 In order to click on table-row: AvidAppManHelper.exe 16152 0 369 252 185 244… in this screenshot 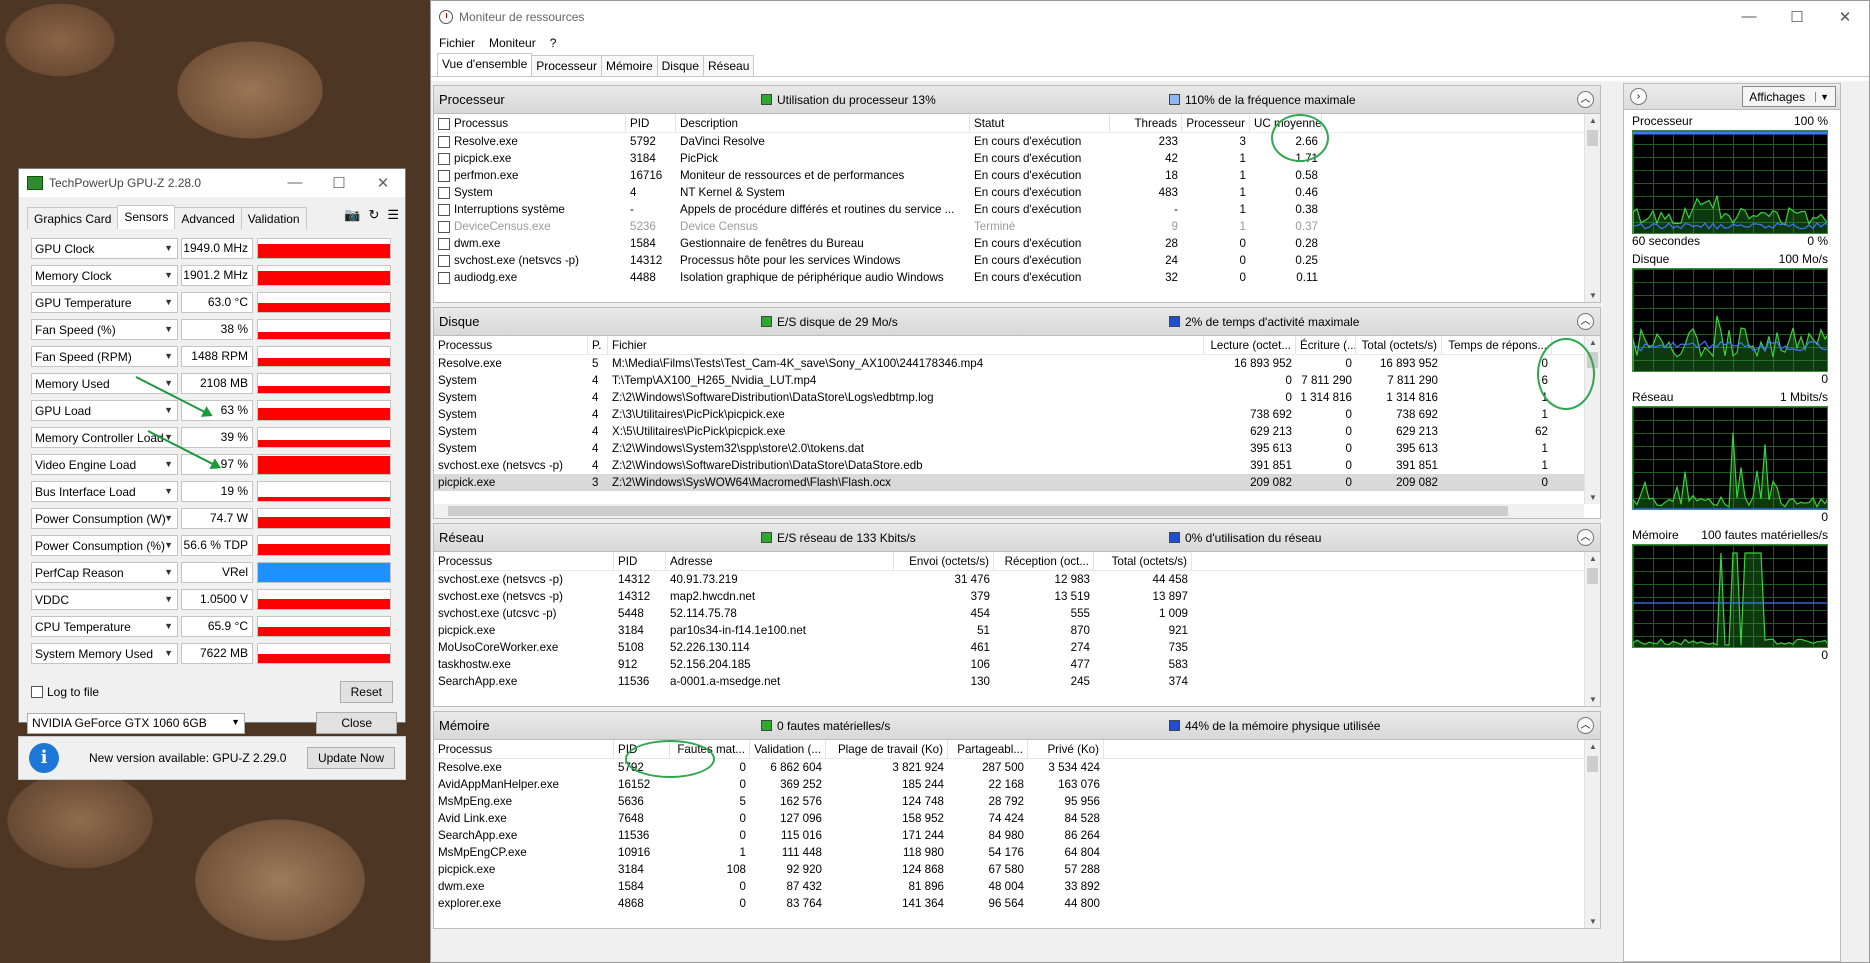, I will do `click(1017, 784)`.